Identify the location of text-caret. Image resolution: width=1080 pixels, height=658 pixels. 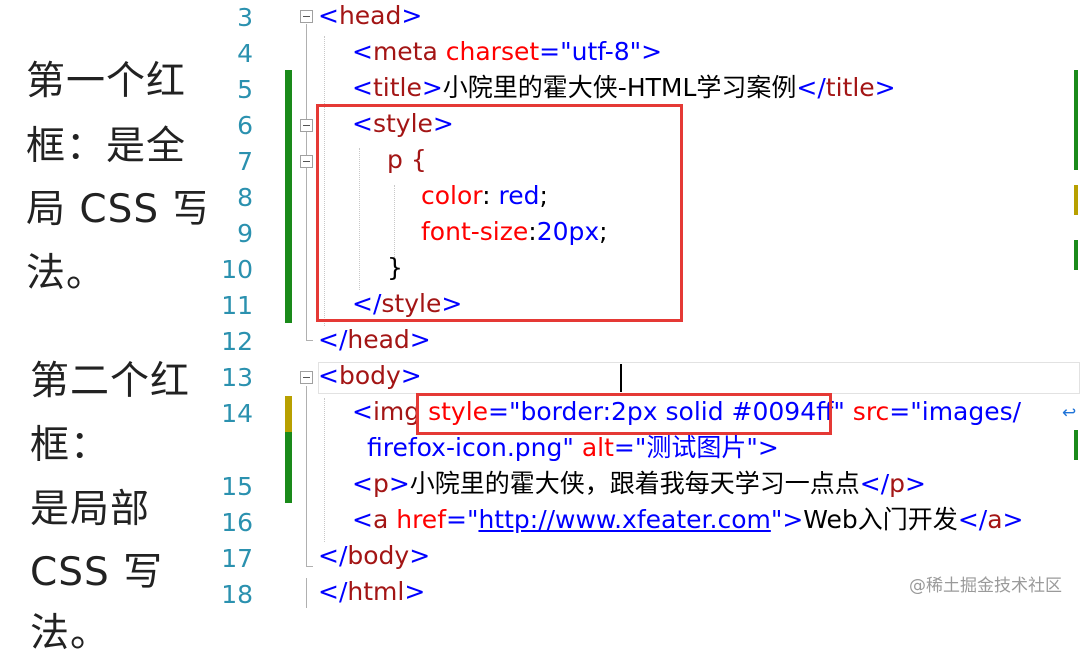
(621, 378).